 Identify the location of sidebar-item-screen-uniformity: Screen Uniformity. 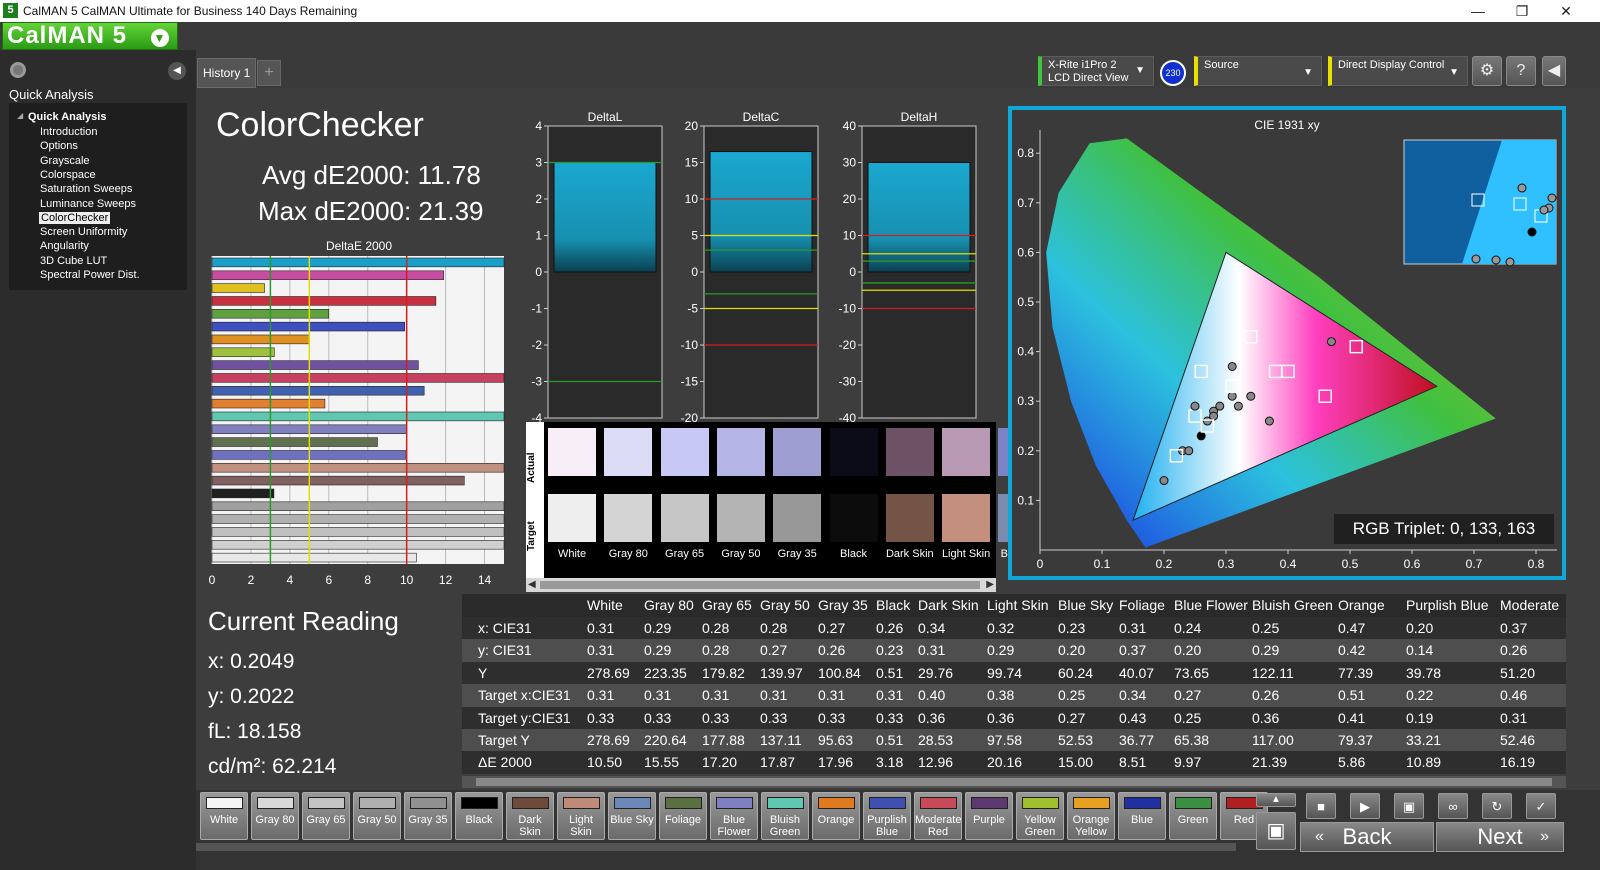
(83, 232).